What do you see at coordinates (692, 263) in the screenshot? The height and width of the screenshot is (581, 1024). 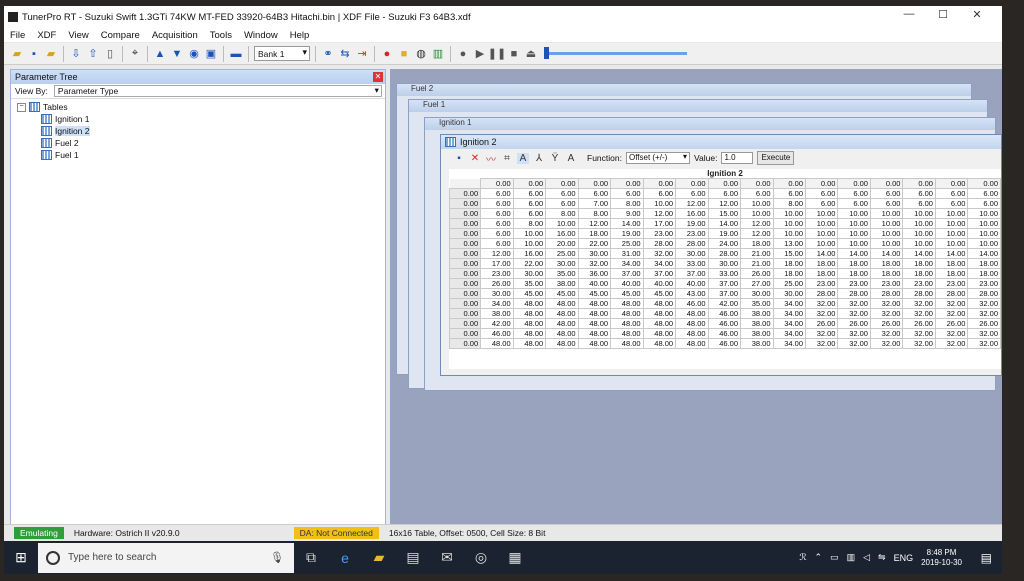 I see `table-cell: 33.00` at bounding box center [692, 263].